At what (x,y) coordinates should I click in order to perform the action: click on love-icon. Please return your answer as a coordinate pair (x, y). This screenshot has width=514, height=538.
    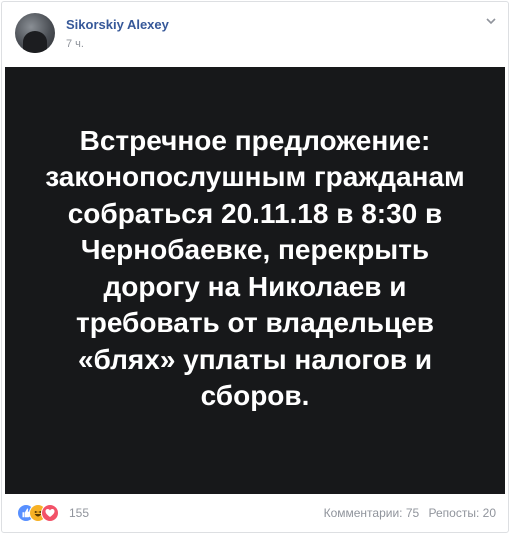
    Looking at the image, I should click on (50, 513).